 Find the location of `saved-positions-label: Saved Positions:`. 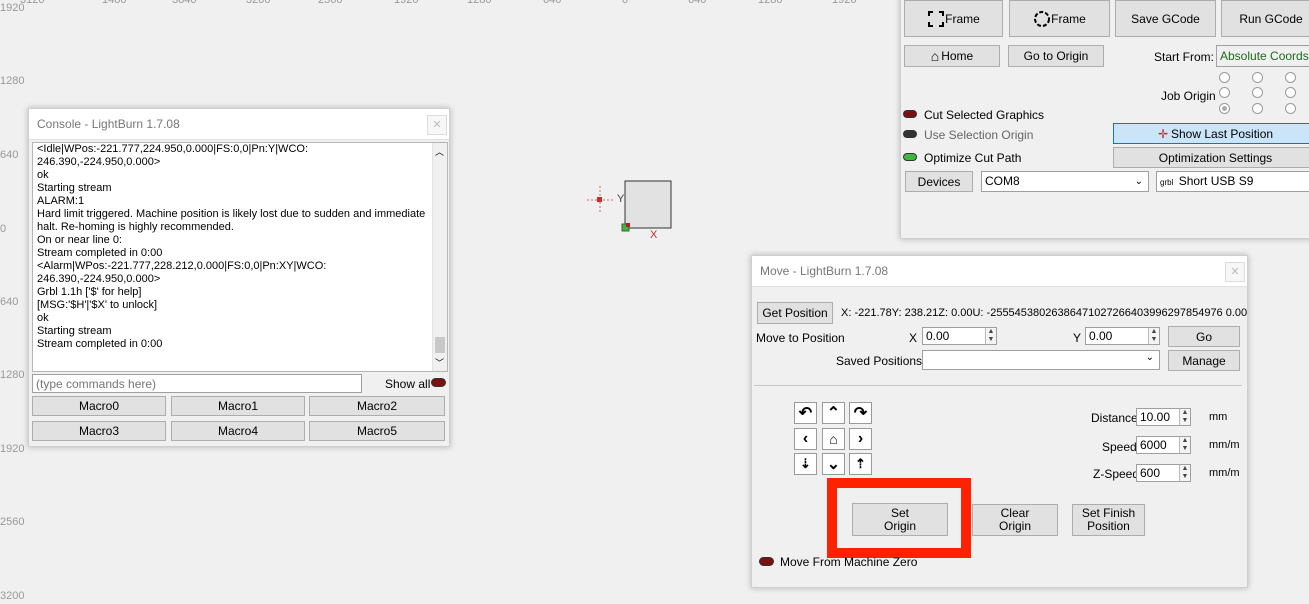

saved-positions-label: Saved Positions: is located at coordinates (881, 361).